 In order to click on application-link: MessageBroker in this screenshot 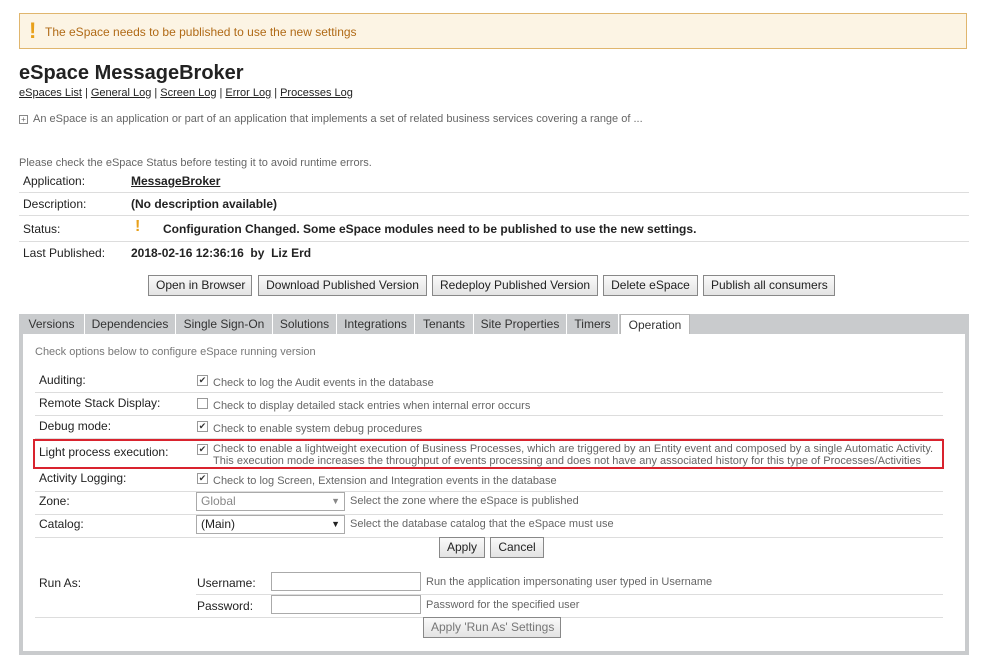, I will do `click(175, 181)`.